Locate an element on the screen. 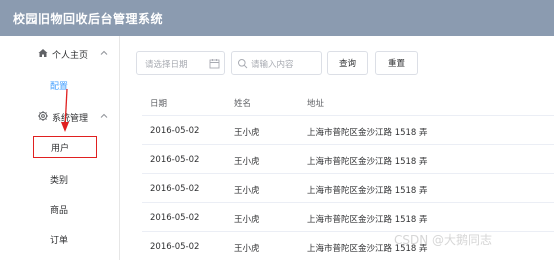  table-header-row: 日期 姓名 地址 is located at coordinates (348, 102).